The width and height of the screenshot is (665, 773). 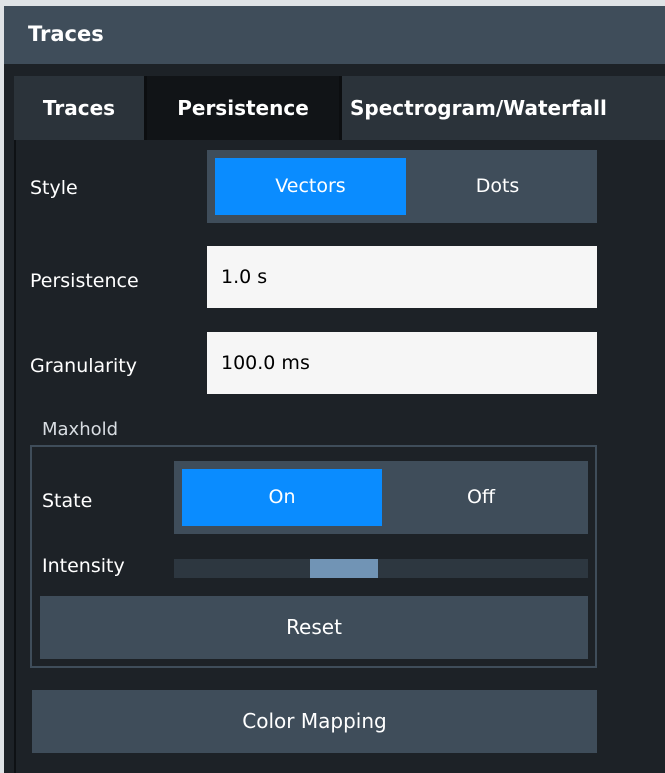 I want to click on style-label: Style, so click(x=54, y=188).